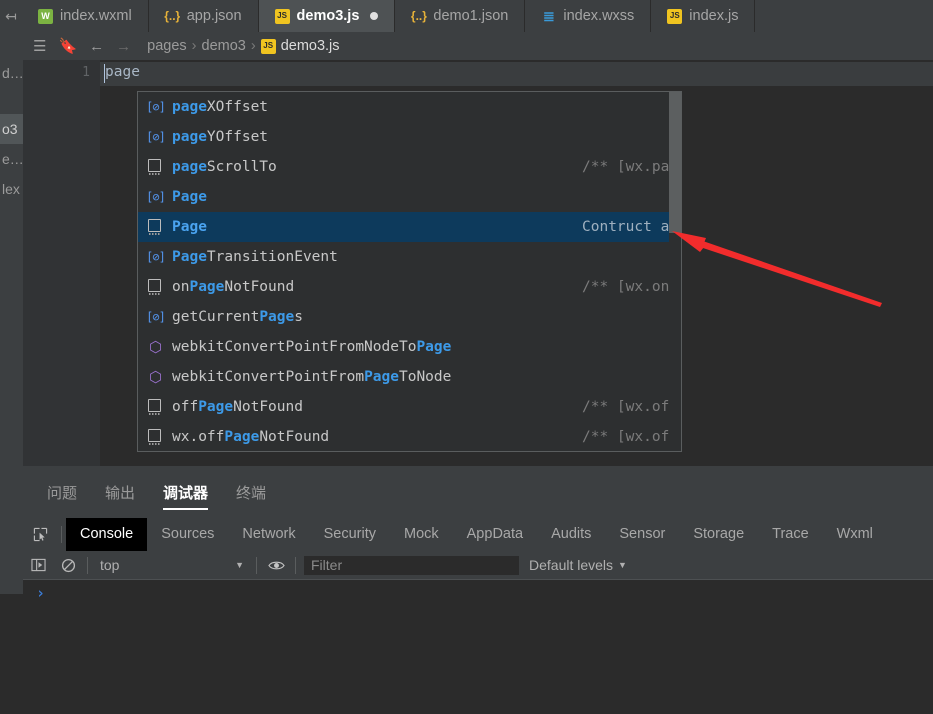 The width and height of the screenshot is (933, 714). Describe the element at coordinates (588, 16) in the screenshot. I see `tab-index-wxss: ≣ index.wxss` at that location.